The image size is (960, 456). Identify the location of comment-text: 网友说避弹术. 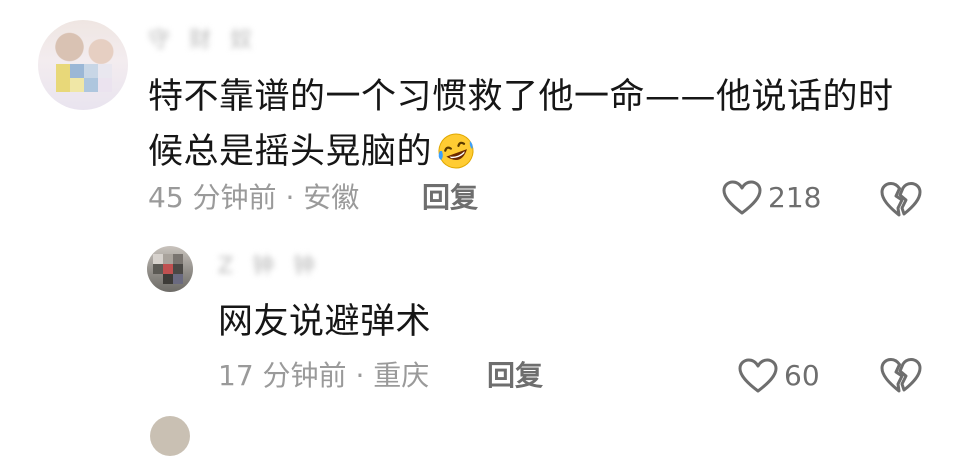
(325, 322).